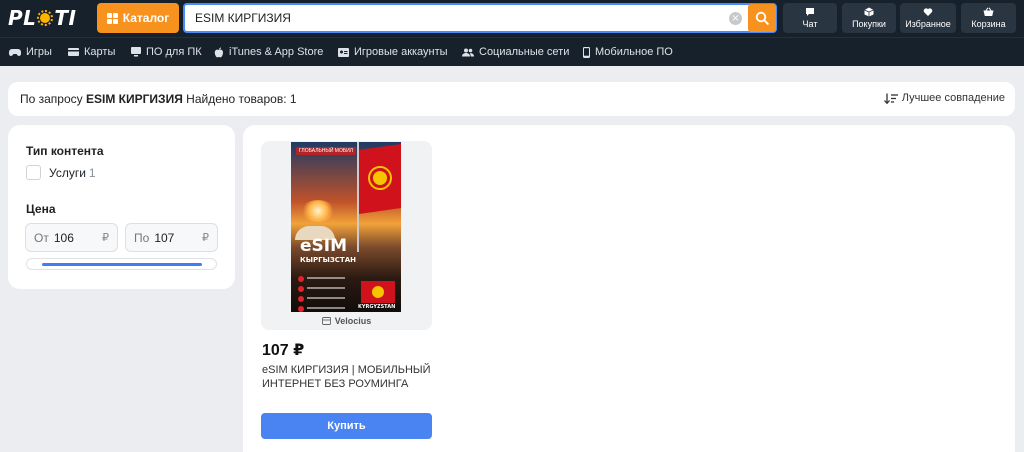 The width and height of the screenshot is (1024, 452). Describe the element at coordinates (63, 237) in the screenshot. I see `price-from-value: 106` at that location.